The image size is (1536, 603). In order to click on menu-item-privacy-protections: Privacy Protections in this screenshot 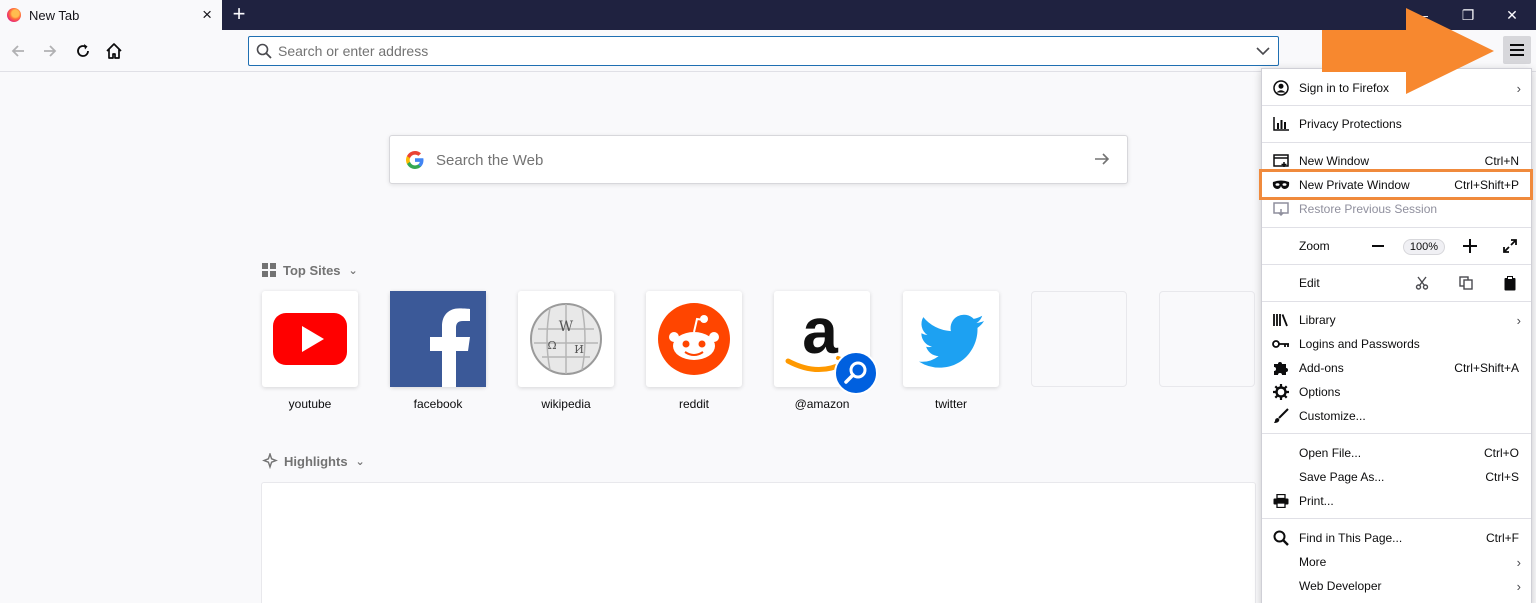, I will do `click(1396, 124)`.